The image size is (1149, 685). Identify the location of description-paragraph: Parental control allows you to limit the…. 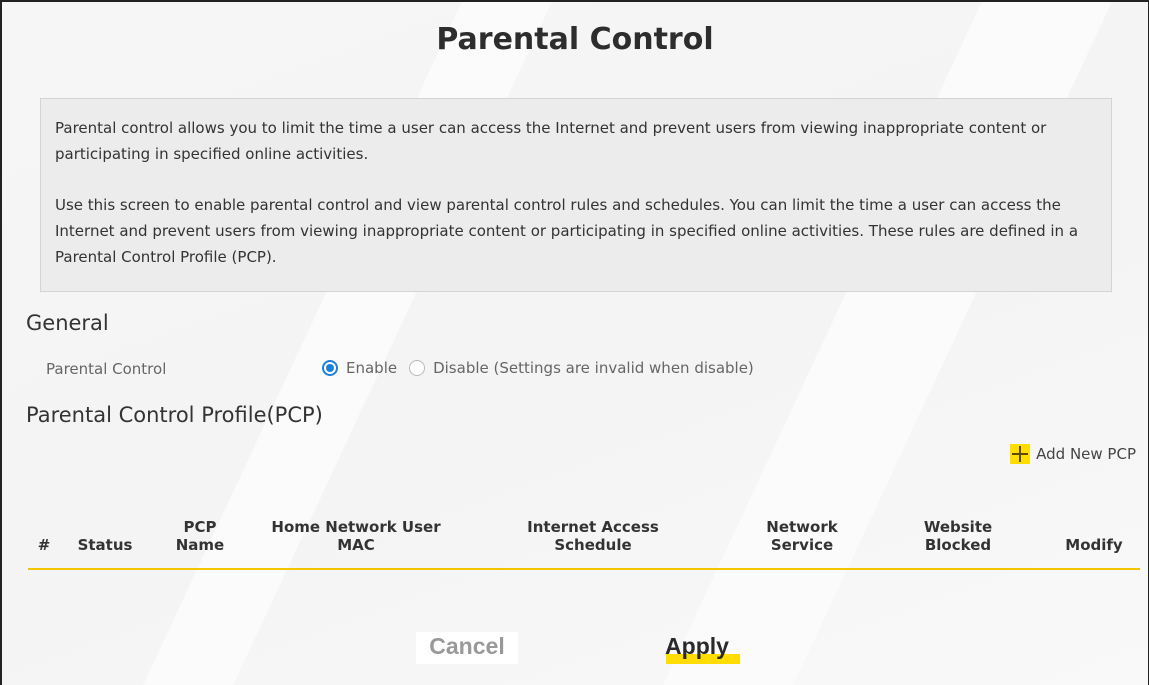
(551, 141).